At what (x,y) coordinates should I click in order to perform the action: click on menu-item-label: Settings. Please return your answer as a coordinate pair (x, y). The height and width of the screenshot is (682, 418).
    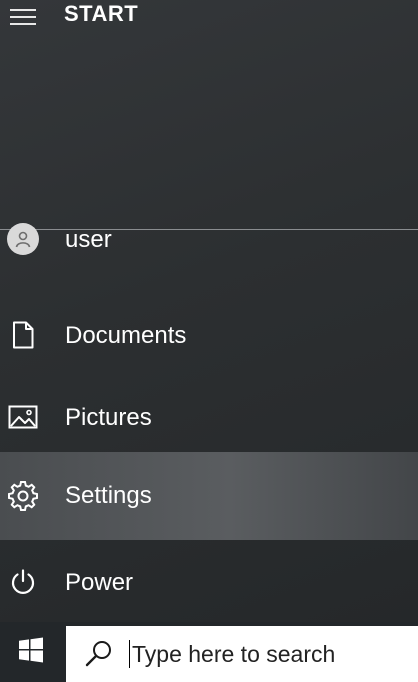
    Looking at the image, I should click on (108, 495).